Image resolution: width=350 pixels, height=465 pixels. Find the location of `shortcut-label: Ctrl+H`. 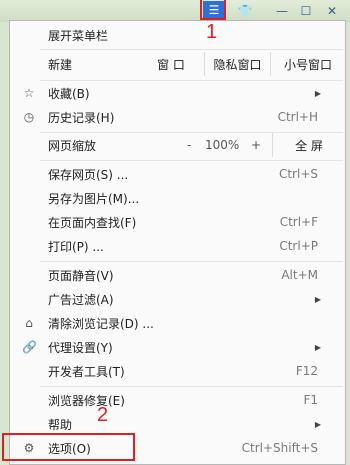

shortcut-label: Ctrl+H is located at coordinates (297, 117).